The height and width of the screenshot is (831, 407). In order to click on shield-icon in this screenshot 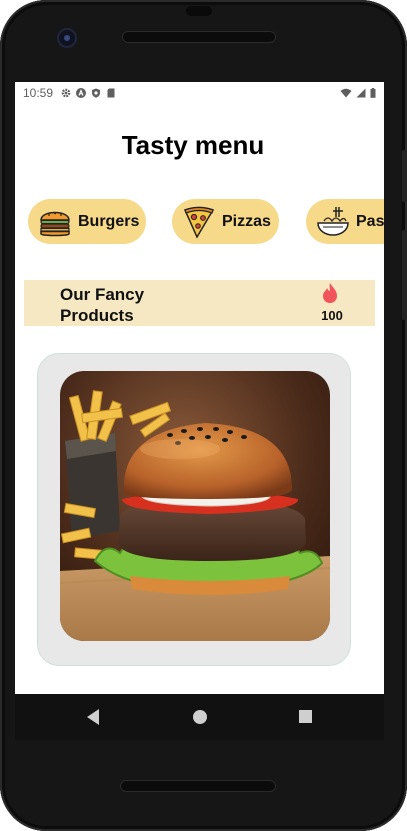, I will do `click(96, 93)`.